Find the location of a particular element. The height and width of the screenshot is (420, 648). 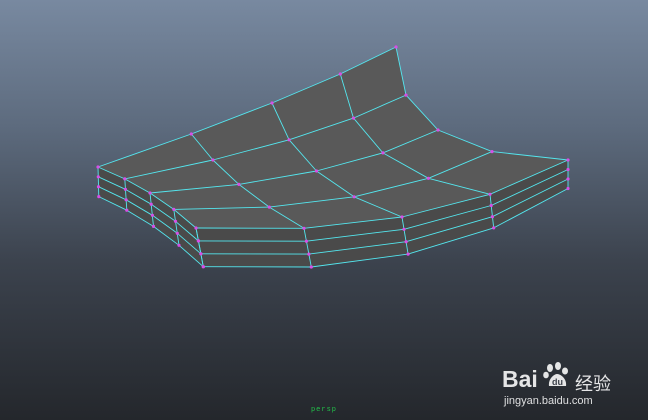

watermark-brand: Bai is located at coordinates (520, 379).